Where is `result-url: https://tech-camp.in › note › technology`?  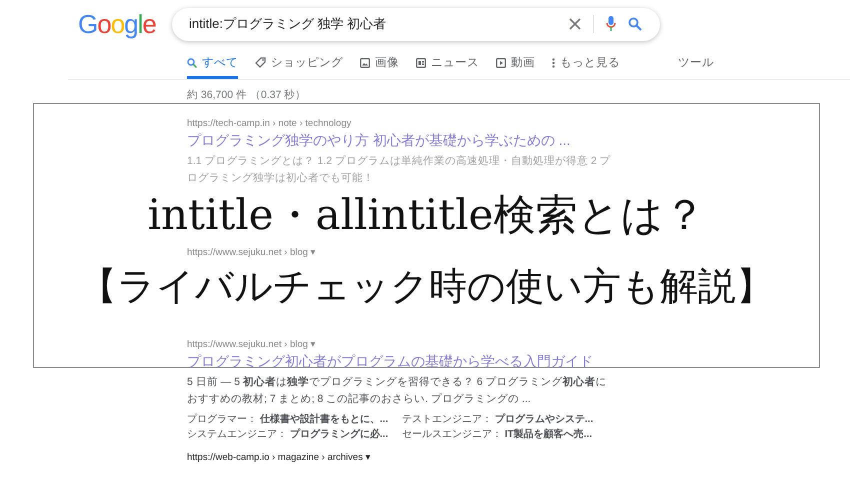
result-url: https://tech-camp.in › note › technology is located at coordinates (269, 123).